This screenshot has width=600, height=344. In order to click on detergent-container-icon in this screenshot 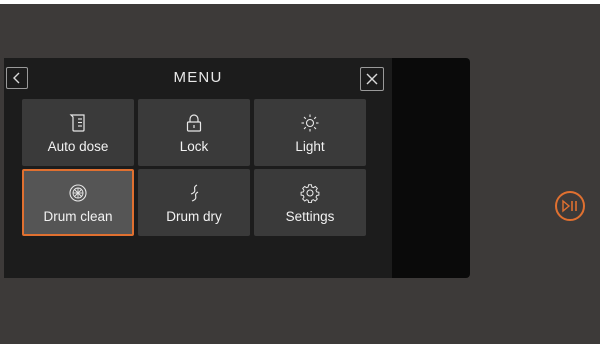, I will do `click(78, 123)`.